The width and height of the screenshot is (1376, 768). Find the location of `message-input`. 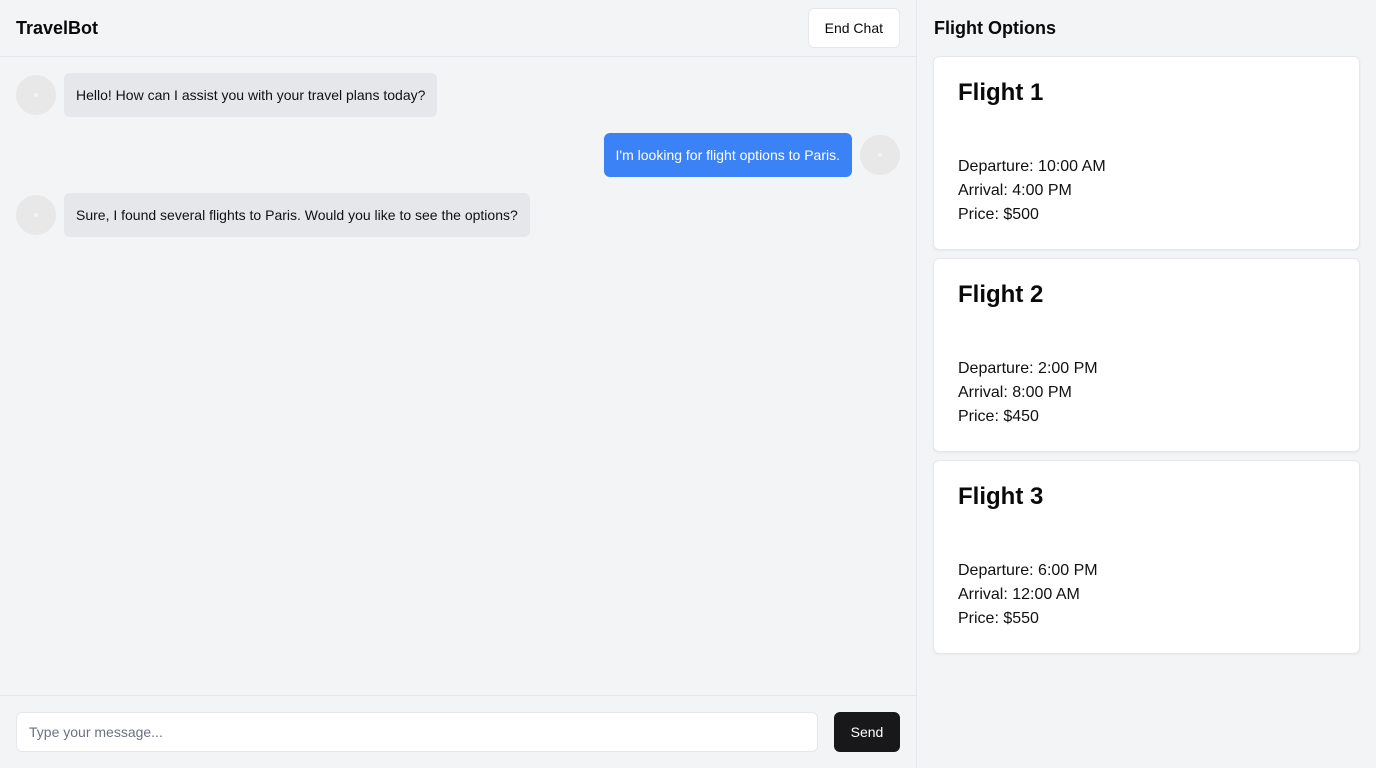

message-input is located at coordinates (417, 732).